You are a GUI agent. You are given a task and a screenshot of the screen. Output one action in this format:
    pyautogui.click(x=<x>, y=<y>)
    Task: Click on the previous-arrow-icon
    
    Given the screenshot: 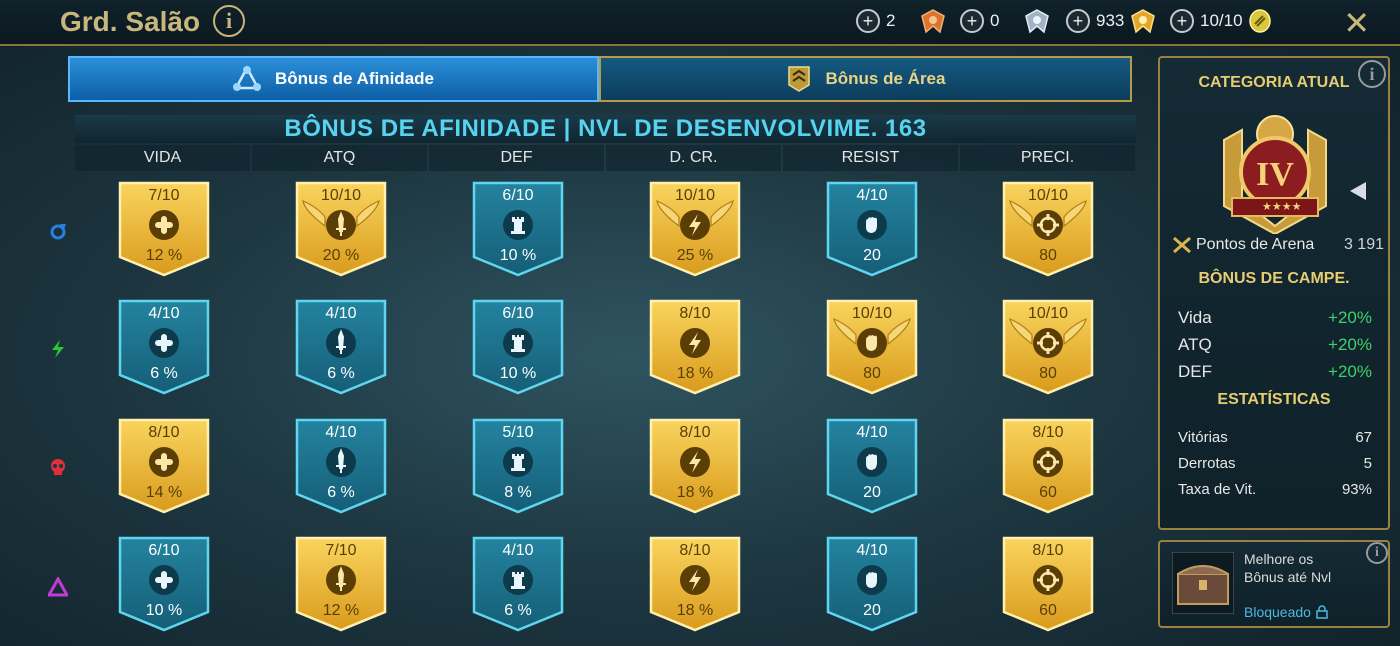 What is the action you would take?
    pyautogui.click(x=1358, y=191)
    